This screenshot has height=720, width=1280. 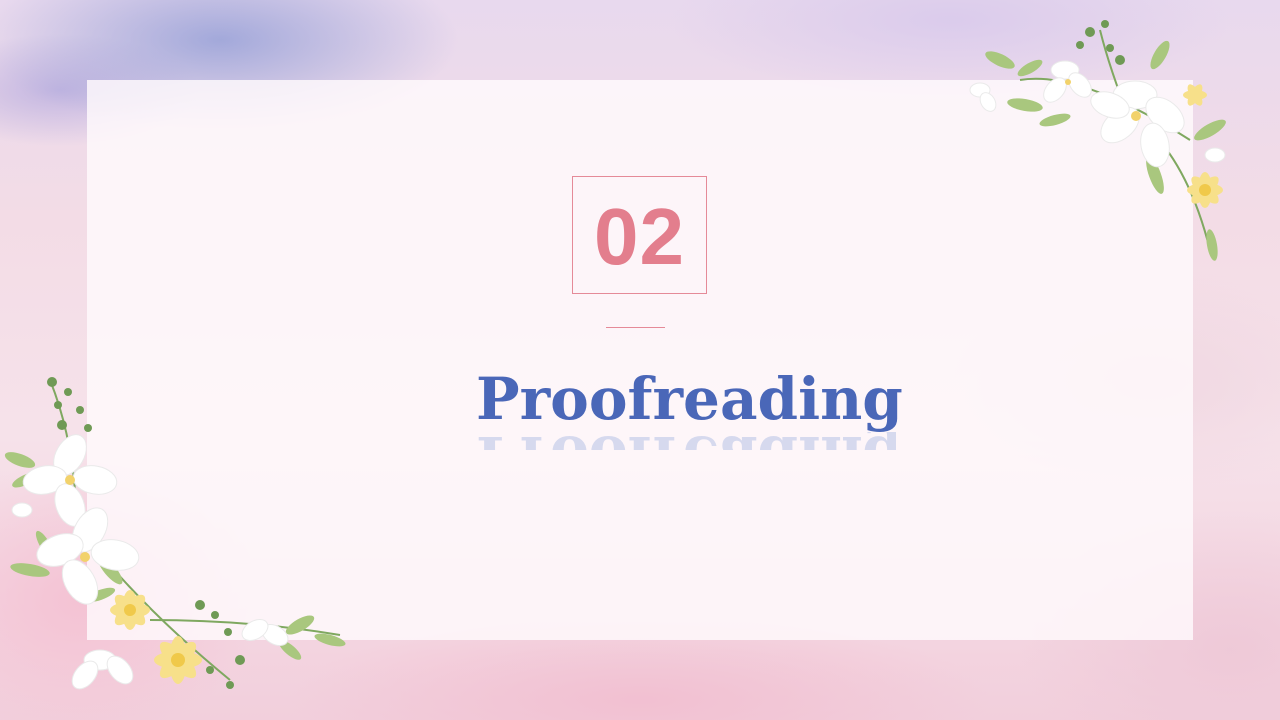 I want to click on section-number: 02, so click(x=639, y=236).